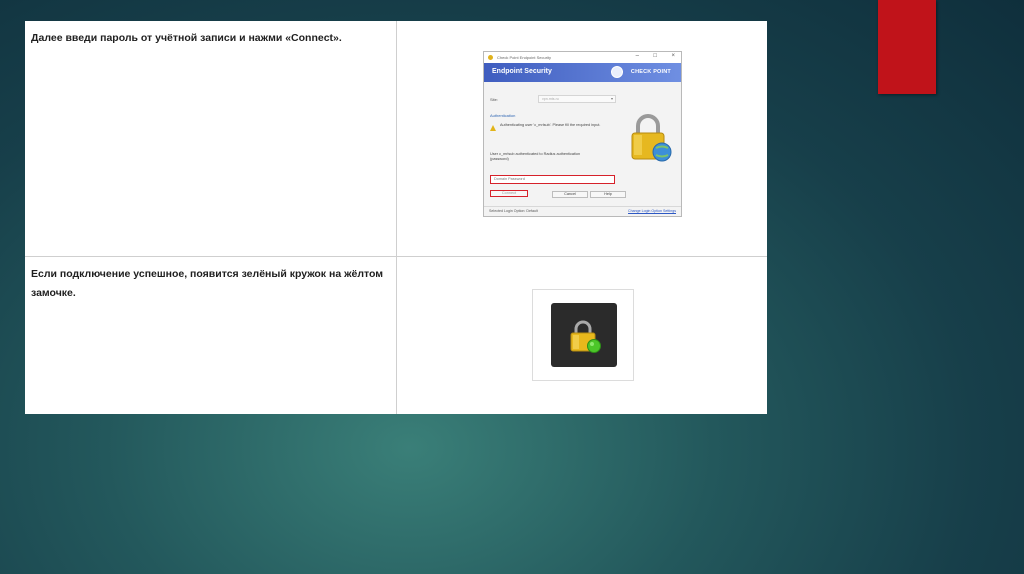  I want to click on site-label: Site:, so click(494, 99).